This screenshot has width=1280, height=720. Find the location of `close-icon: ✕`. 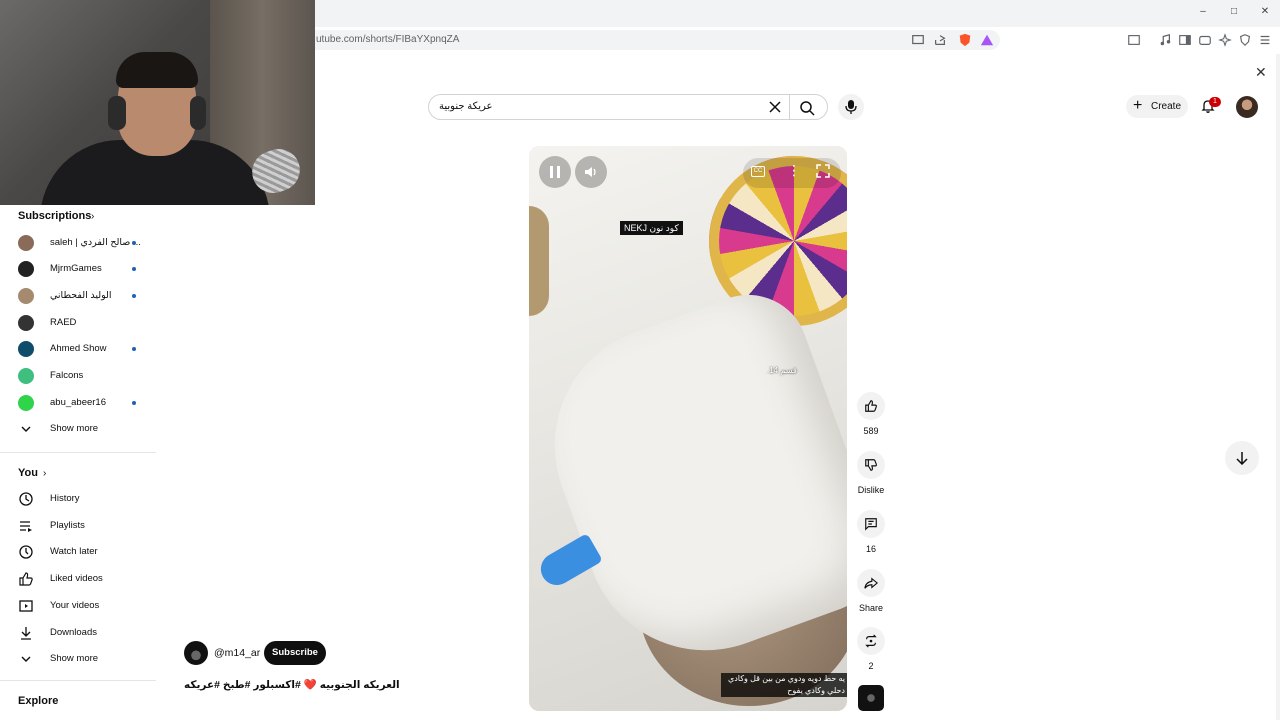

close-icon: ✕ is located at coordinates (1261, 72).